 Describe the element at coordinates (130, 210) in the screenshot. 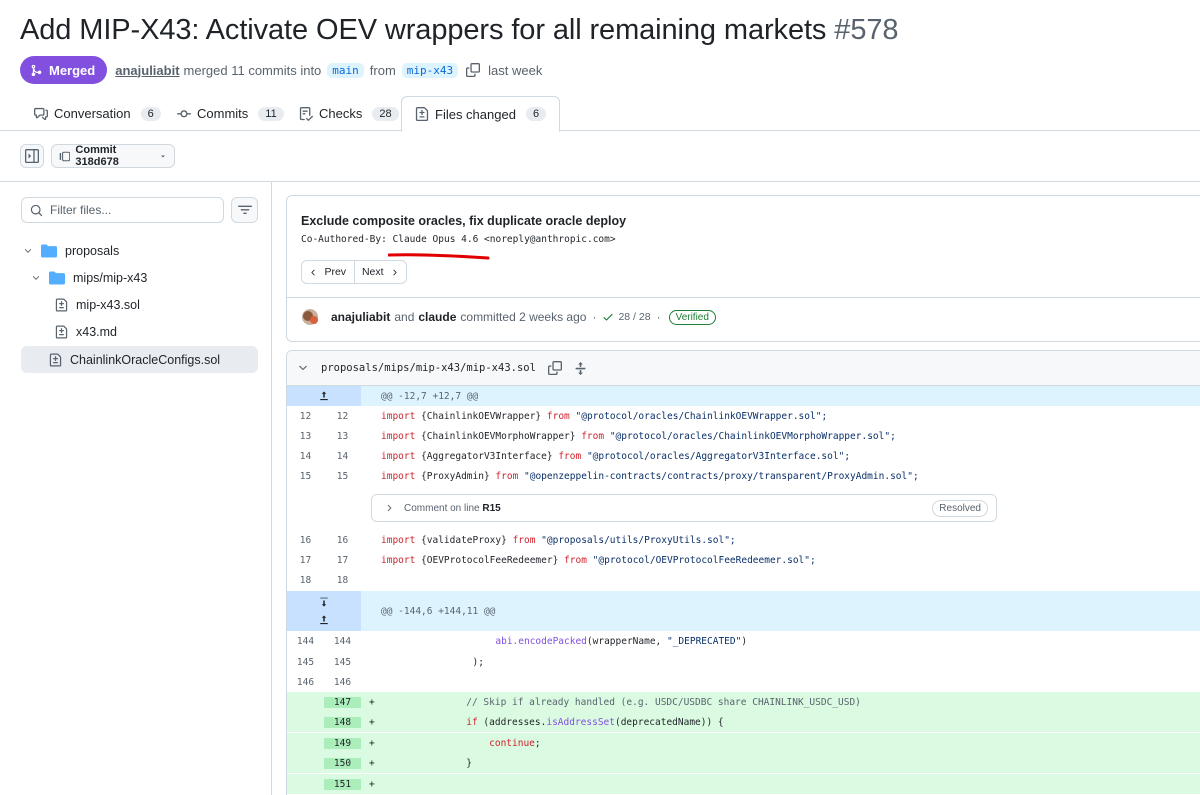

I see `filter-files-input` at that location.